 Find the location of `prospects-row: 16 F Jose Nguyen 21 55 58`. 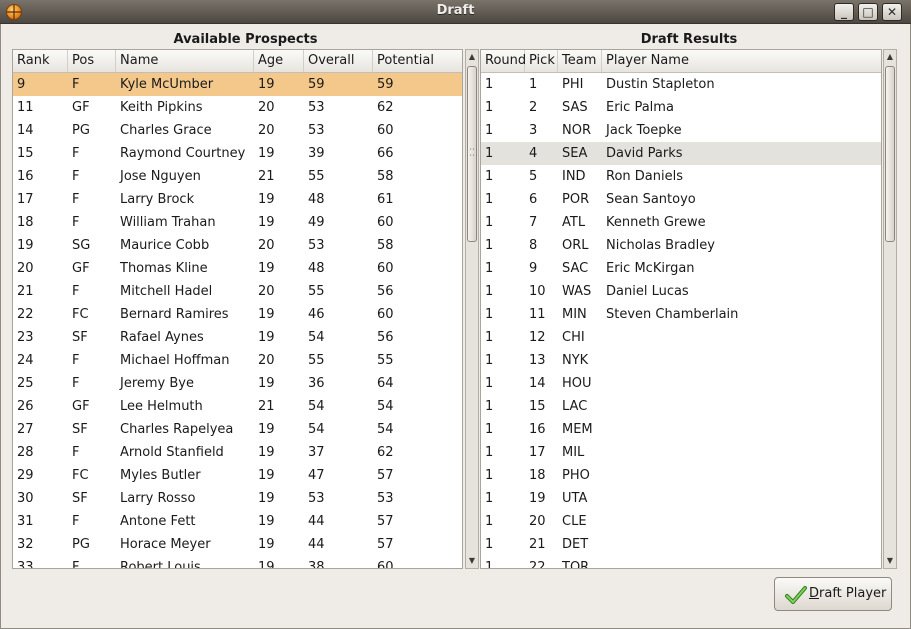

prospects-row: 16 F Jose Nguyen 21 55 58 is located at coordinates (237, 176).